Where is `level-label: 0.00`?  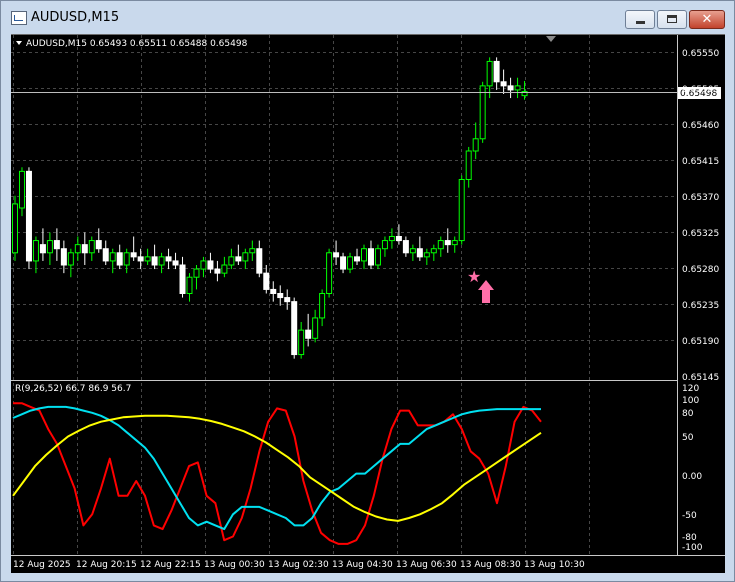 level-label: 0.00 is located at coordinates (692, 477).